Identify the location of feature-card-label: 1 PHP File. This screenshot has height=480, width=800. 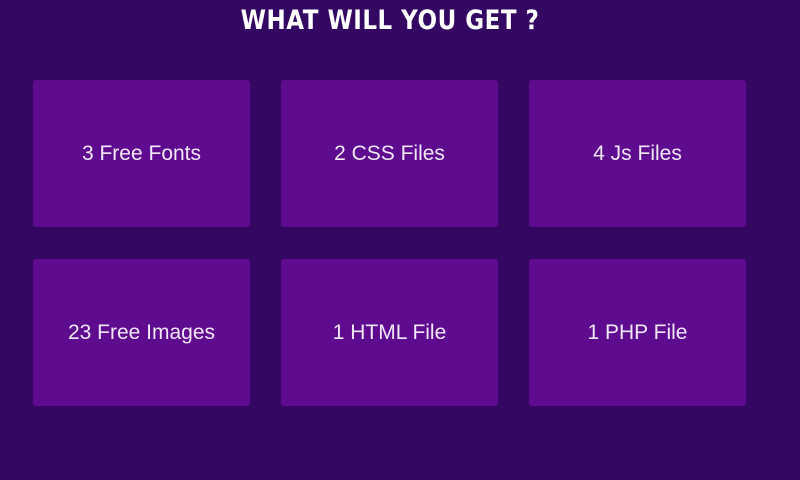
(637, 332).